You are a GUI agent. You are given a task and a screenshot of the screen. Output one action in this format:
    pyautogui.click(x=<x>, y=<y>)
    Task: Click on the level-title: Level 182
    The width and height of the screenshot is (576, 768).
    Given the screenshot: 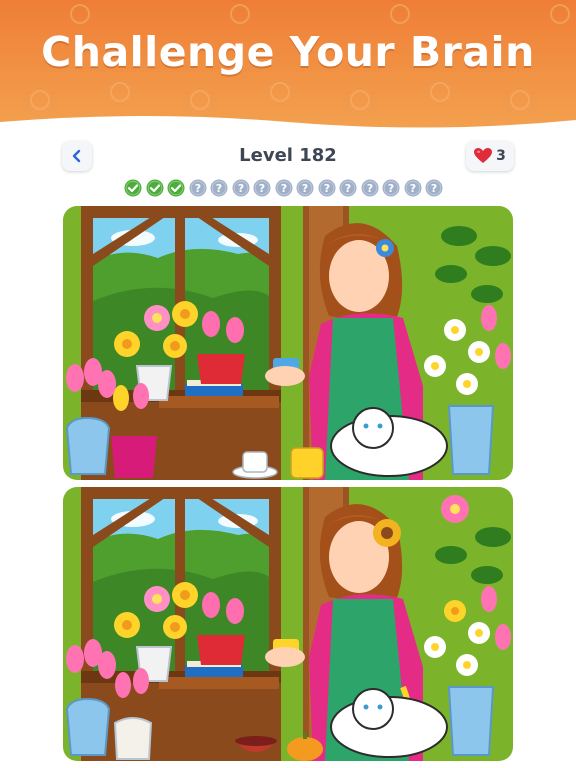 What is the action you would take?
    pyautogui.click(x=288, y=155)
    